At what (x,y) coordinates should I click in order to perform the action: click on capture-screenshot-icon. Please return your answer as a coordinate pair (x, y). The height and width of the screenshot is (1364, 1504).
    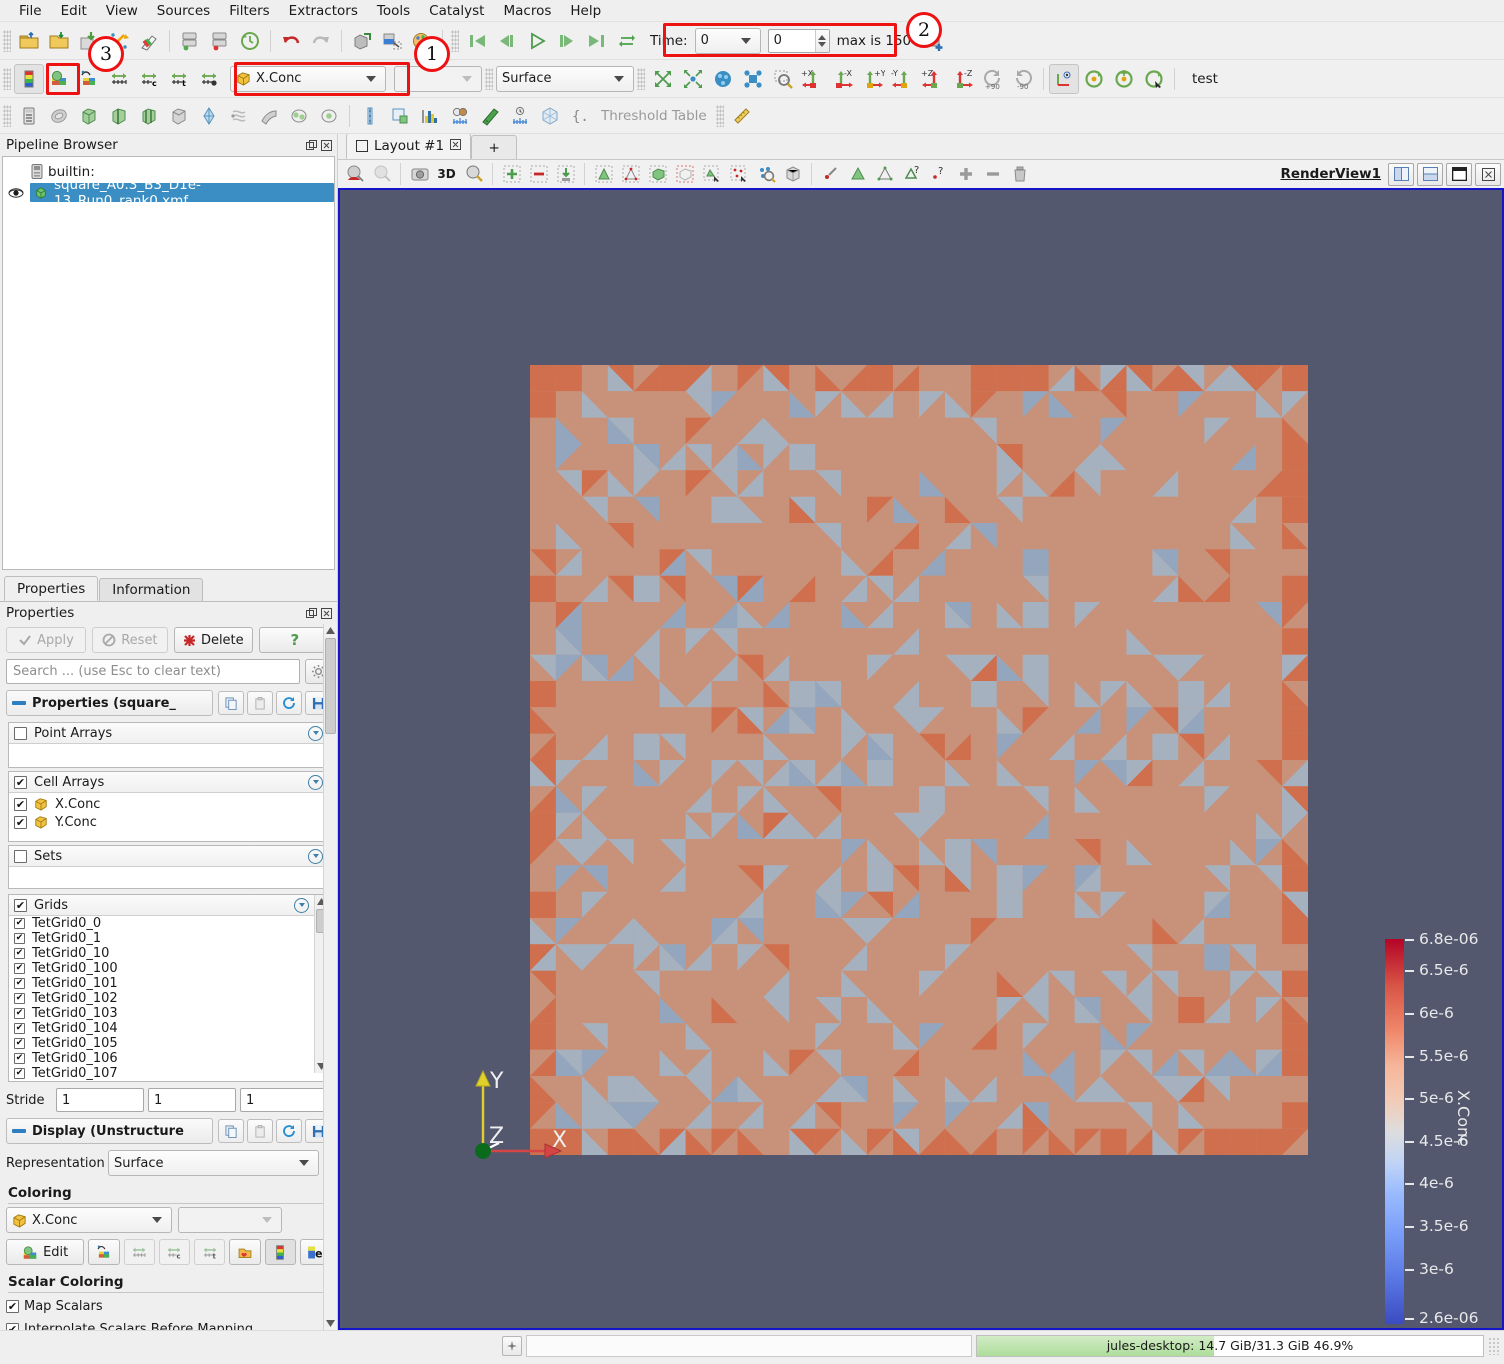
    Looking at the image, I should click on (419, 174).